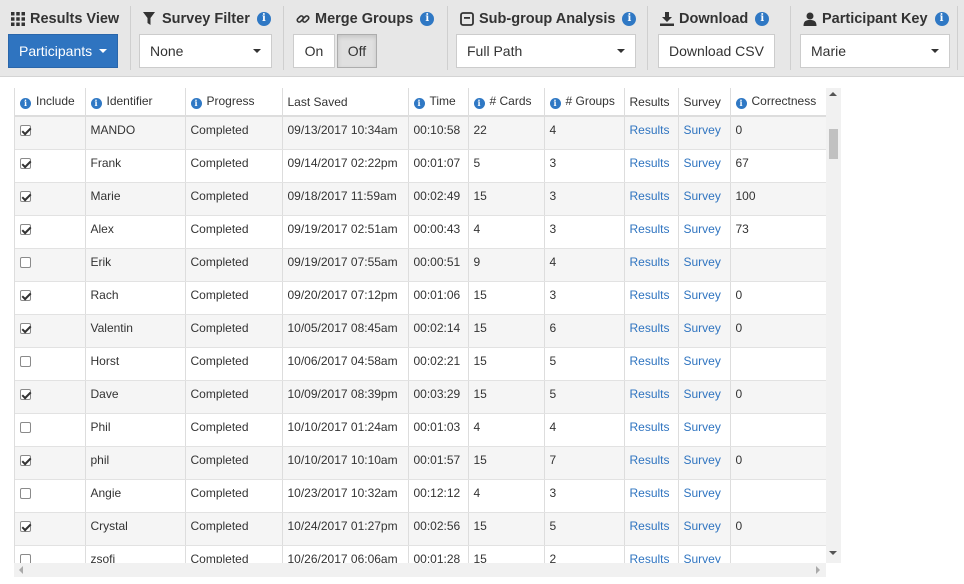  I want to click on column-header-last-saved: Last Saved, so click(345, 102).